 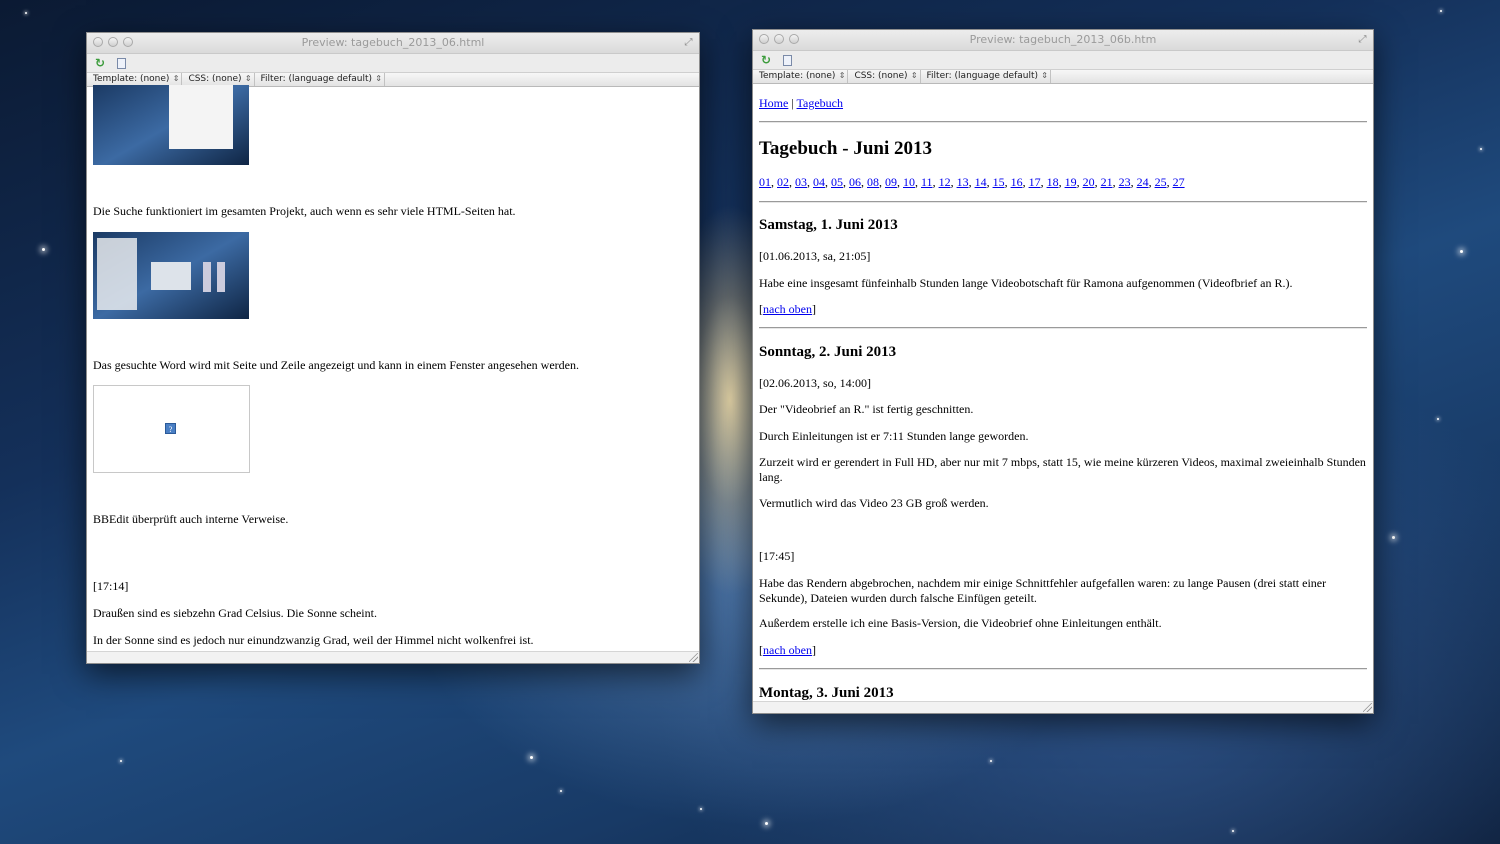 I want to click on time-stamp: [17:14], so click(x=111, y=586).